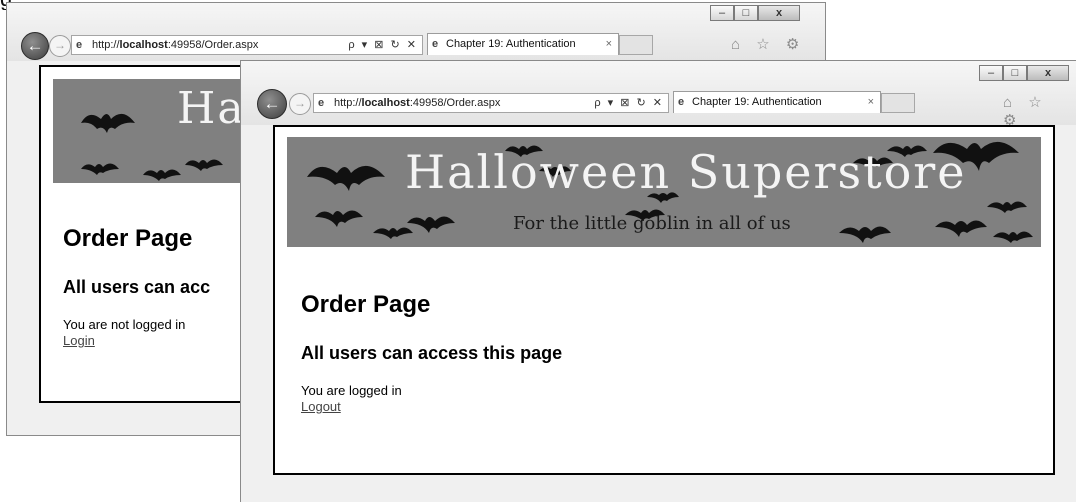  I want to click on back-login-link: Login, so click(79, 340).